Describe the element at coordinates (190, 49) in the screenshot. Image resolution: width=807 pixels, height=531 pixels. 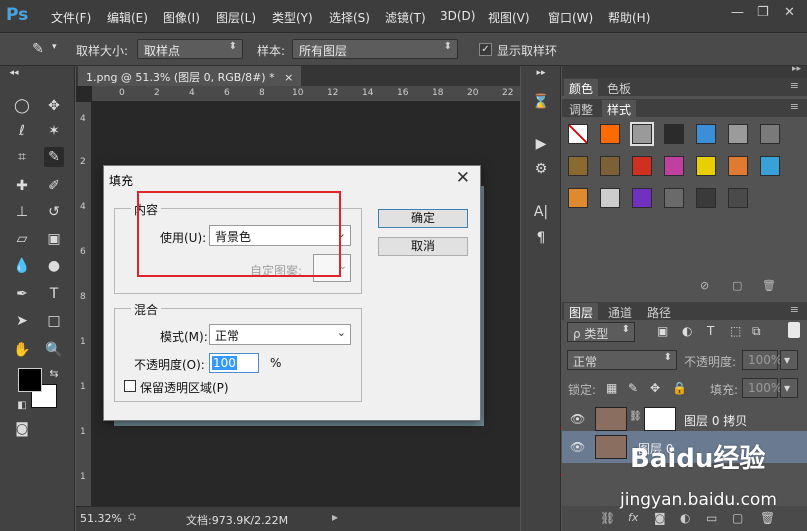
I see `sample-size-select: 取样点 ⬍` at that location.